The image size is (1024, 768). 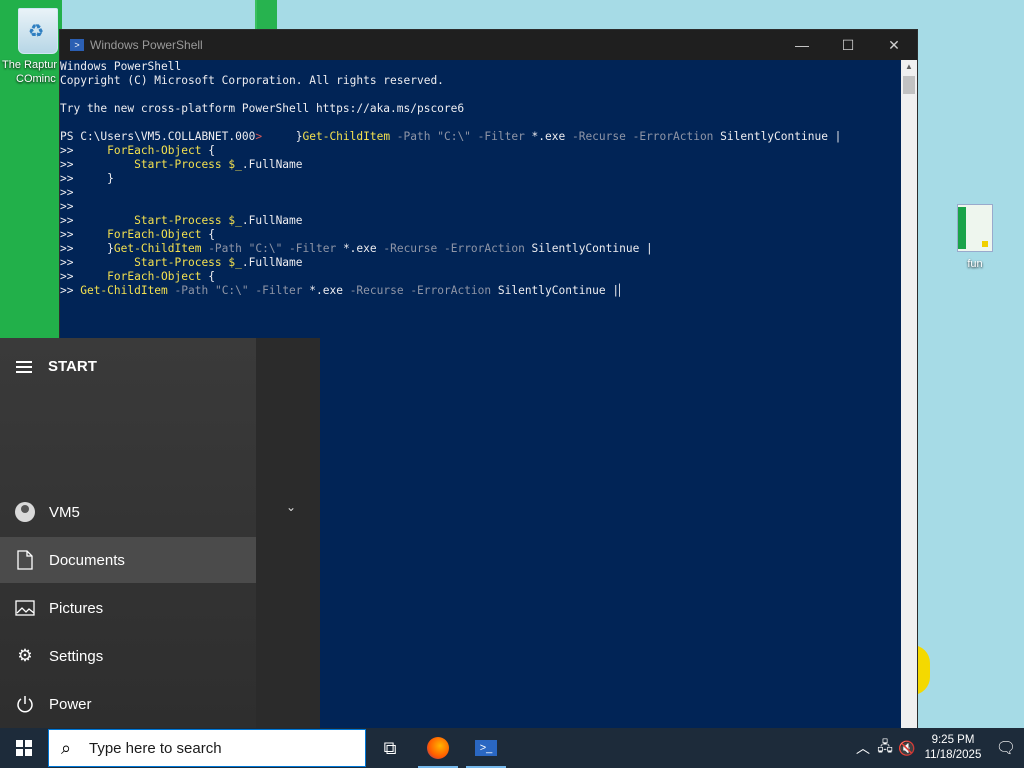 I want to click on search-icon: ⌕, so click(x=66, y=748).